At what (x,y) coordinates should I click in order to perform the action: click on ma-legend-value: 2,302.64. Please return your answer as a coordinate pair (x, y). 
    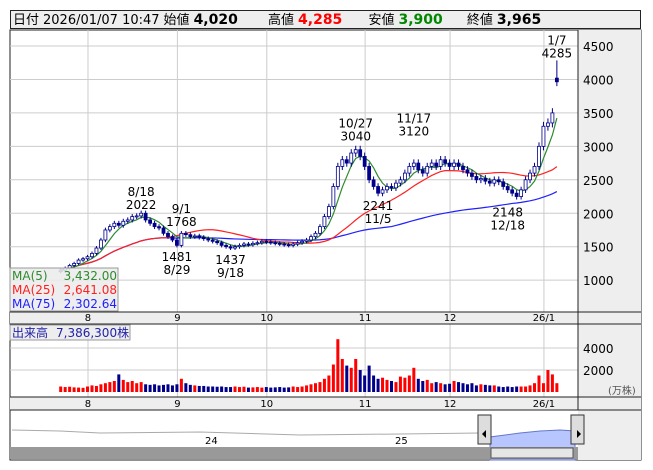
    Looking at the image, I should click on (90, 304).